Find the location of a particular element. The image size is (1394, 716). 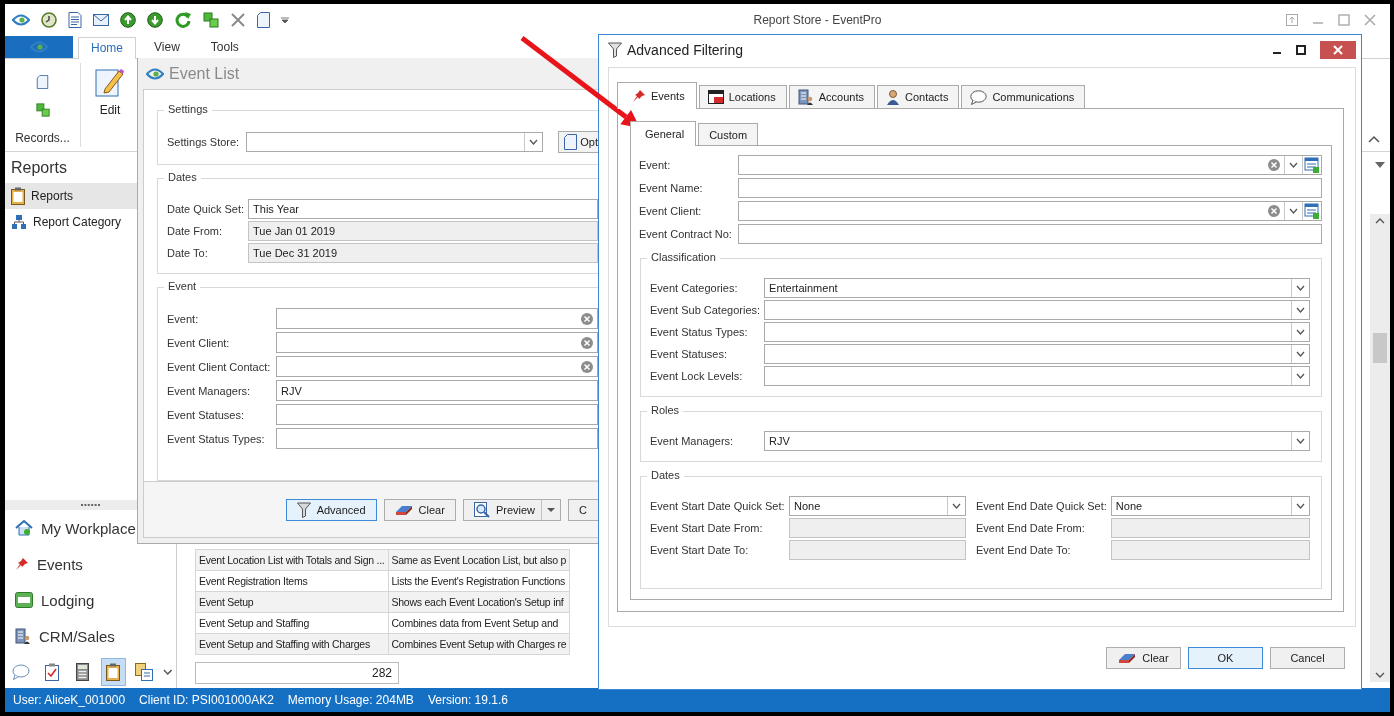

action-button: C is located at coordinates (583, 509).